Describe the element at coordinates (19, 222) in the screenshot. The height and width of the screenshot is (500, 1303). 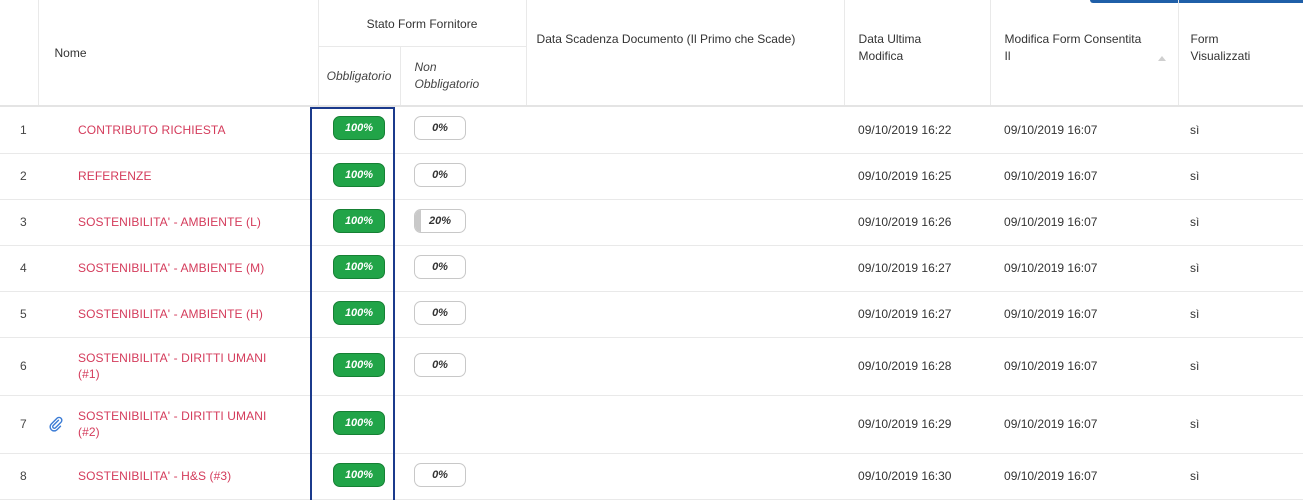
I see `row-number: 3` at that location.